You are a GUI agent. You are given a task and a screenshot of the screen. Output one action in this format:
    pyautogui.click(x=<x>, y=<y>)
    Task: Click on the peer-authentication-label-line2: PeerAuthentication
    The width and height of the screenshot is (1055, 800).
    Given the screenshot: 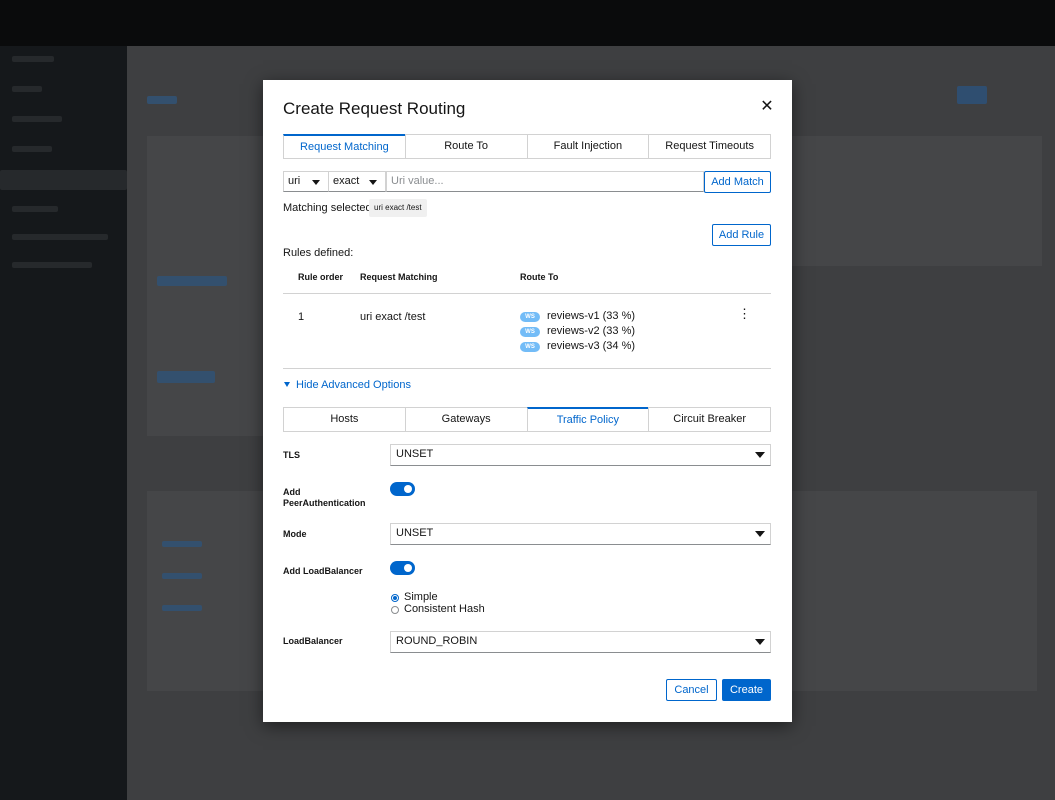 What is the action you would take?
    pyautogui.click(x=324, y=503)
    